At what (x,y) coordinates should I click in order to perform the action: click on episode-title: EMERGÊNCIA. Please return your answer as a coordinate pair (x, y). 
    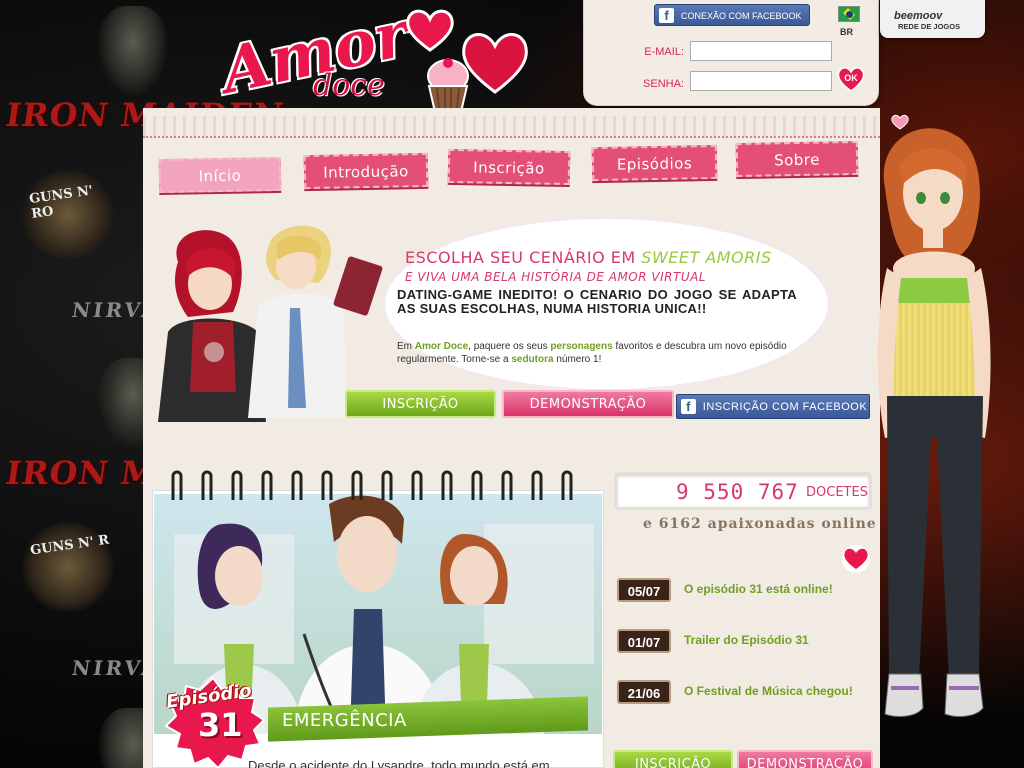
    Looking at the image, I should click on (344, 720).